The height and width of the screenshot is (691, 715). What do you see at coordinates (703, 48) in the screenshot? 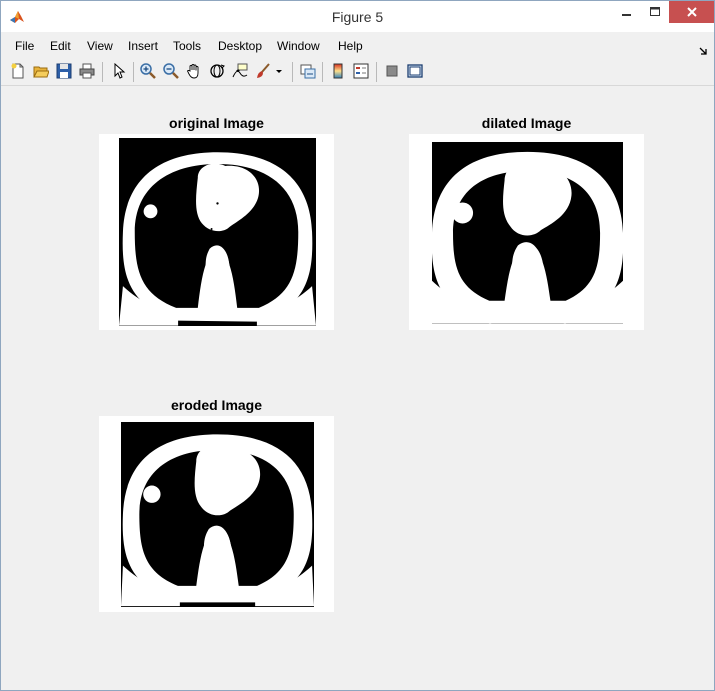
I see `dock-arrow-icon` at bounding box center [703, 48].